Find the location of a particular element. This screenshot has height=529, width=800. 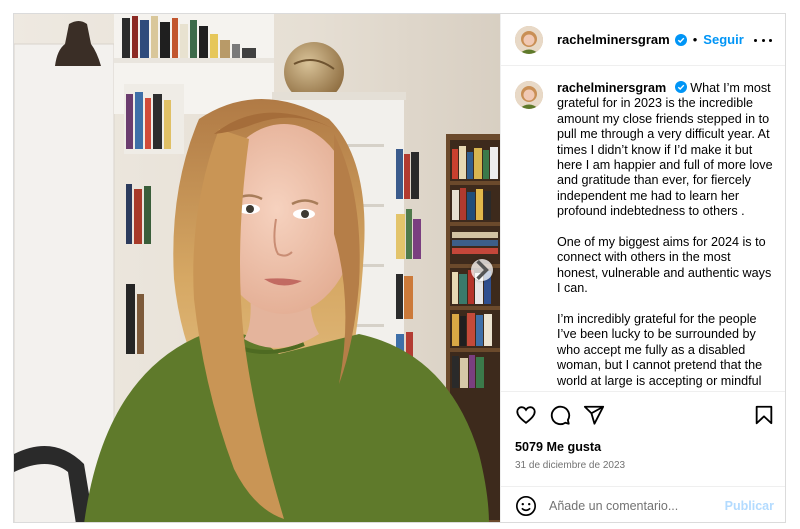

action-bar is located at coordinates (645, 416).